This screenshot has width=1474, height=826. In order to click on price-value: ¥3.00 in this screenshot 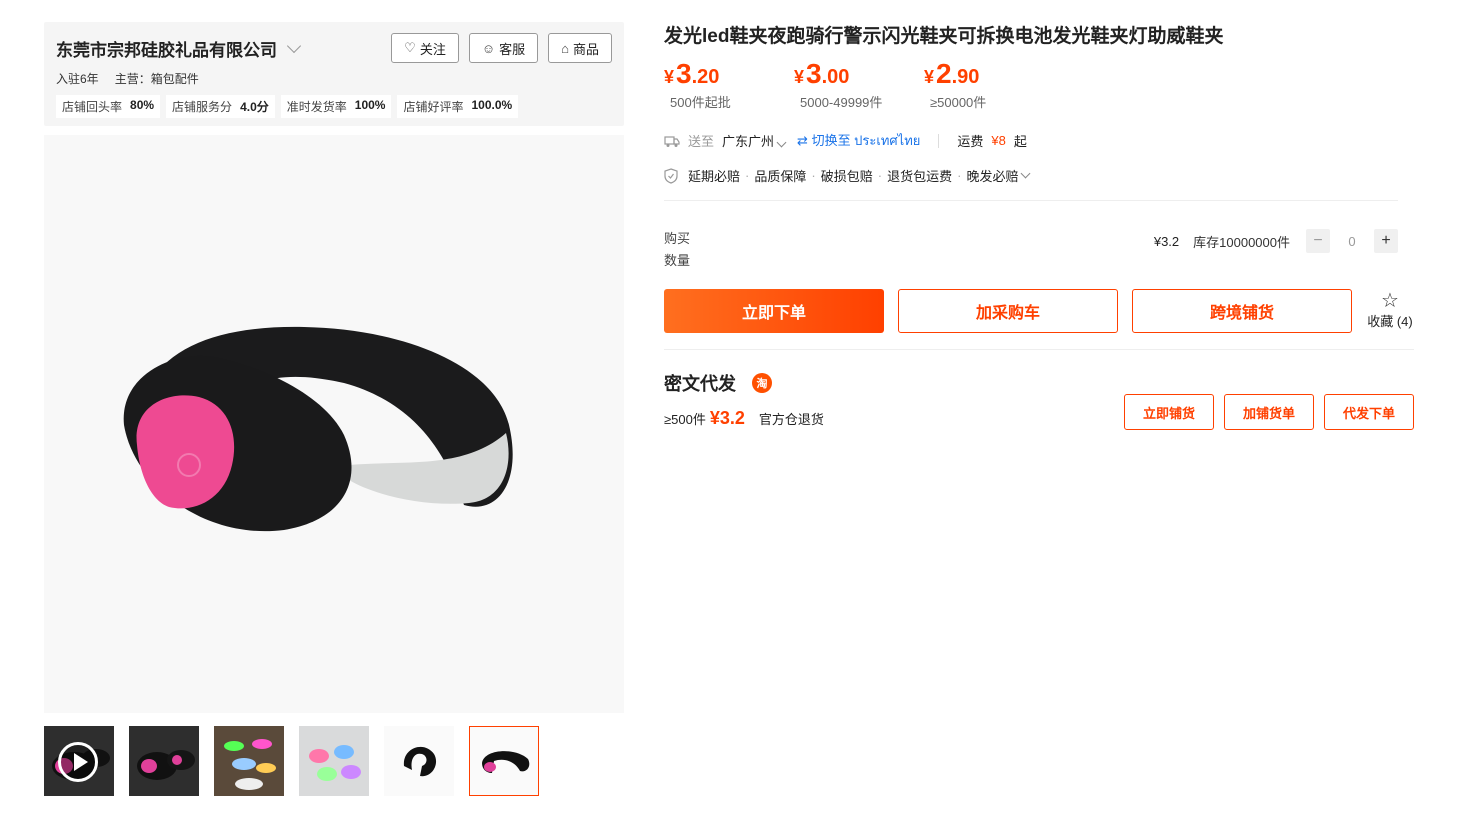, I will do `click(848, 74)`.